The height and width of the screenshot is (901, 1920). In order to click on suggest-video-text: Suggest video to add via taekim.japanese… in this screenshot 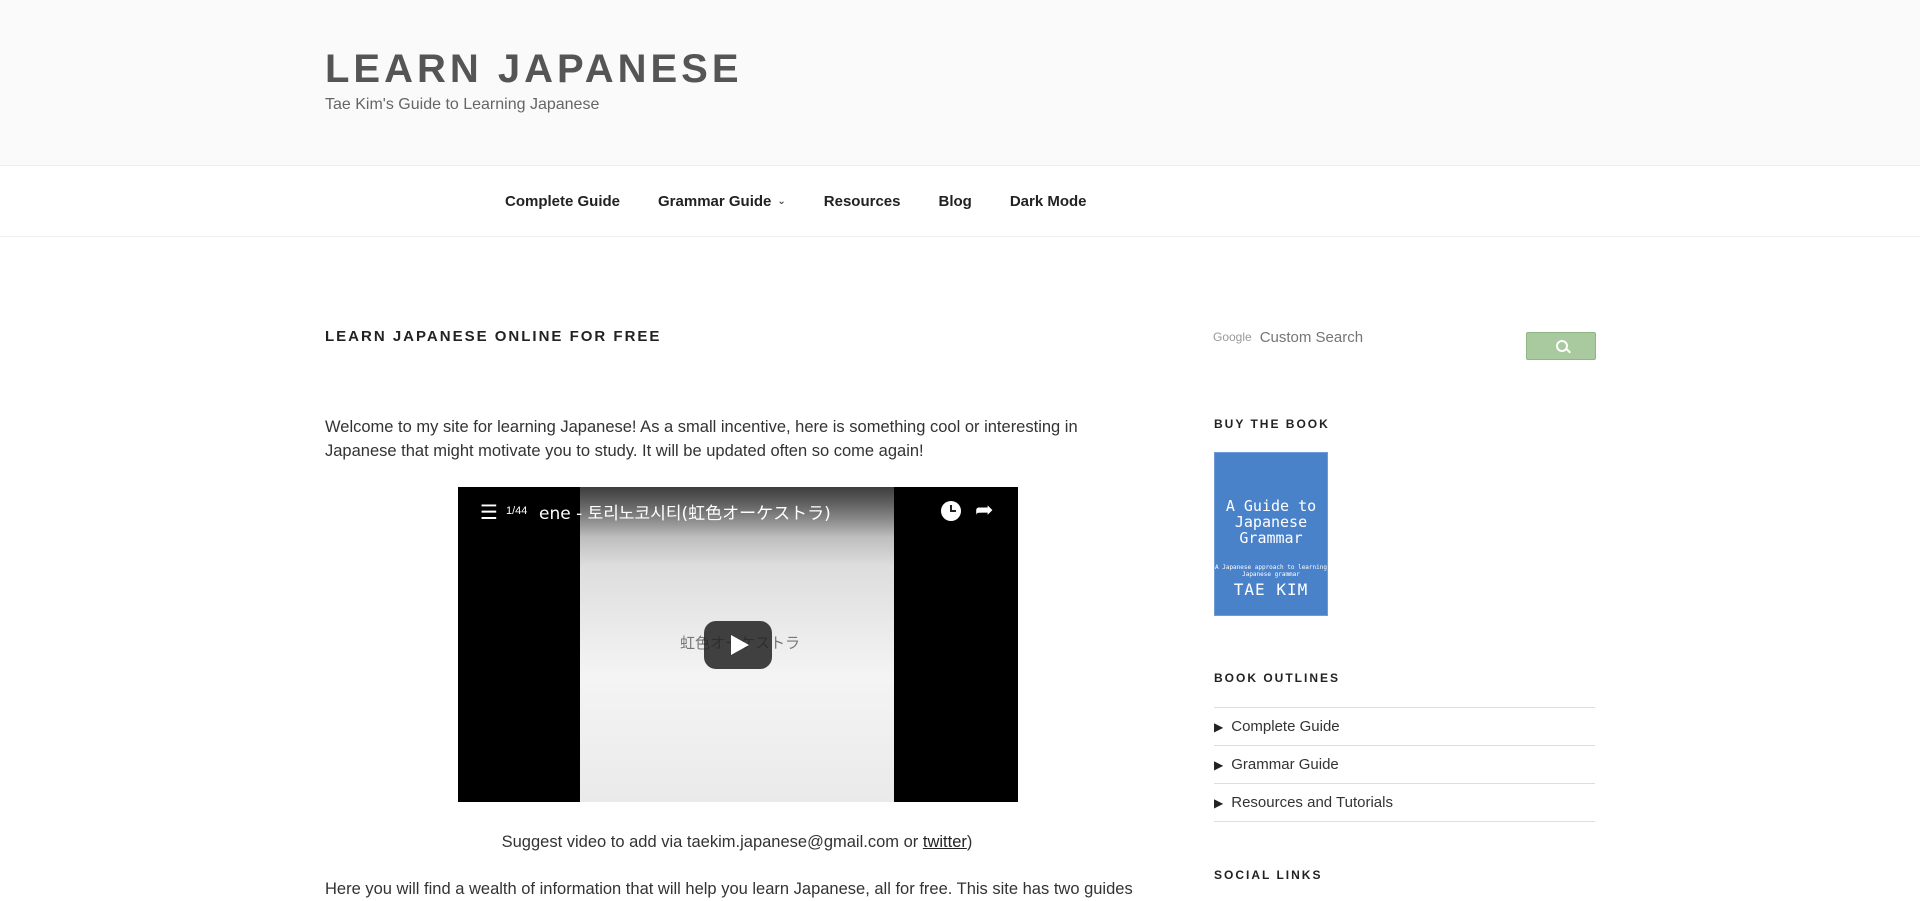, I will do `click(737, 842)`.